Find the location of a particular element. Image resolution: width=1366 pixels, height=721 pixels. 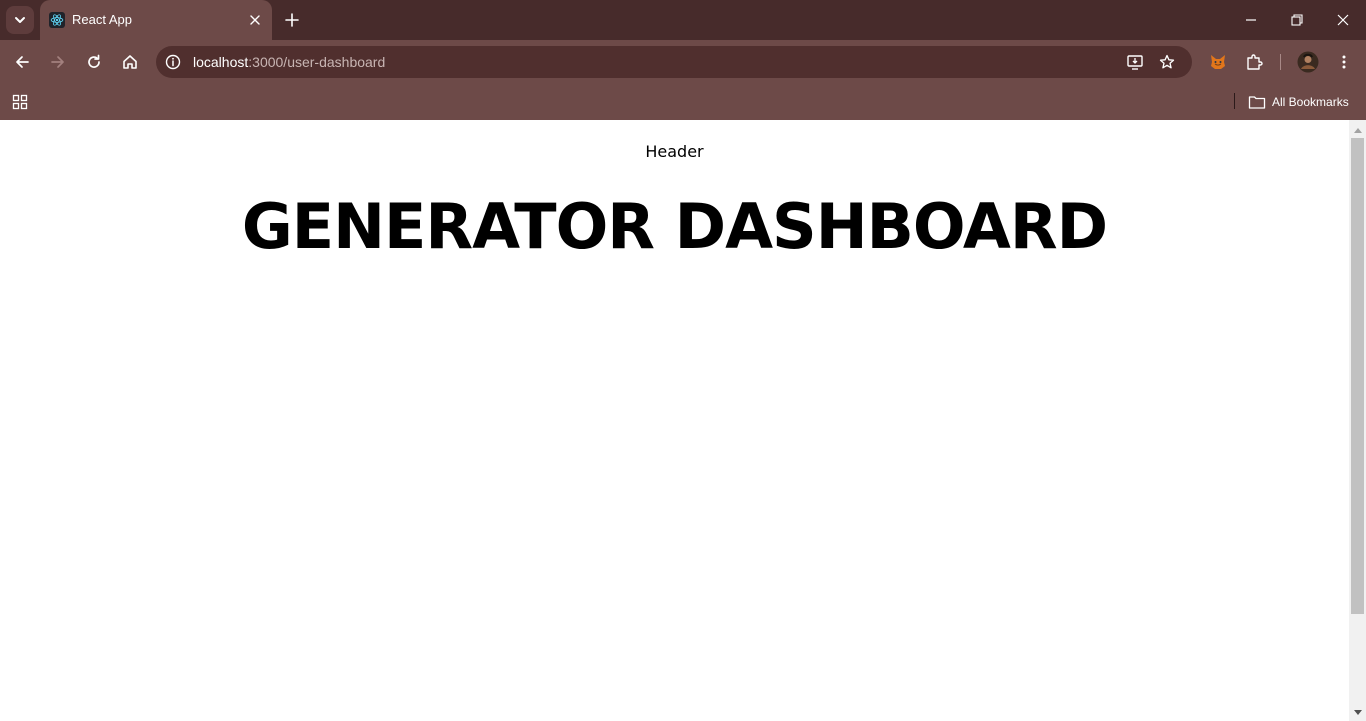

url-host: localhost is located at coordinates (221, 62).